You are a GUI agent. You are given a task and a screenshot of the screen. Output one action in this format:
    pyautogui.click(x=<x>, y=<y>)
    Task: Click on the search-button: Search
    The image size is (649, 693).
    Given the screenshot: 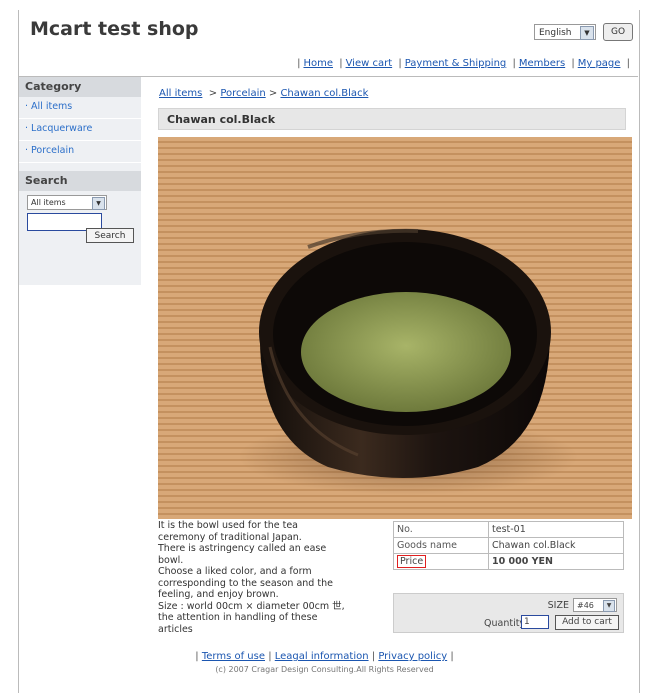 What is the action you would take?
    pyautogui.click(x=110, y=235)
    